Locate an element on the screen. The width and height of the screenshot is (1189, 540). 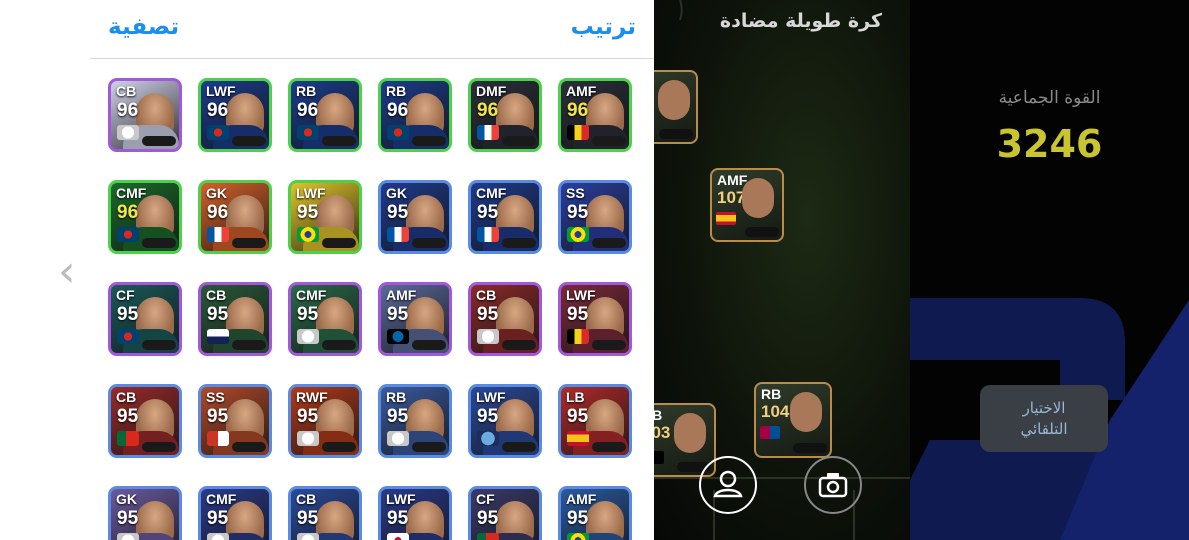
card-position: LB is located at coordinates (575, 397).